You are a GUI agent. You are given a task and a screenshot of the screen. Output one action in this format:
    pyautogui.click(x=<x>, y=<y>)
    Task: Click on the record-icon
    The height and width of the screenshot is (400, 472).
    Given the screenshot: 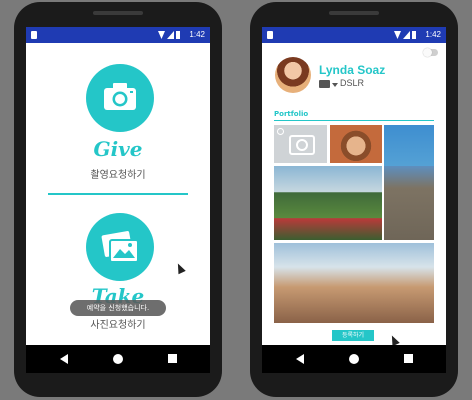 What is the action you would take?
    pyautogui.click(x=280, y=131)
    